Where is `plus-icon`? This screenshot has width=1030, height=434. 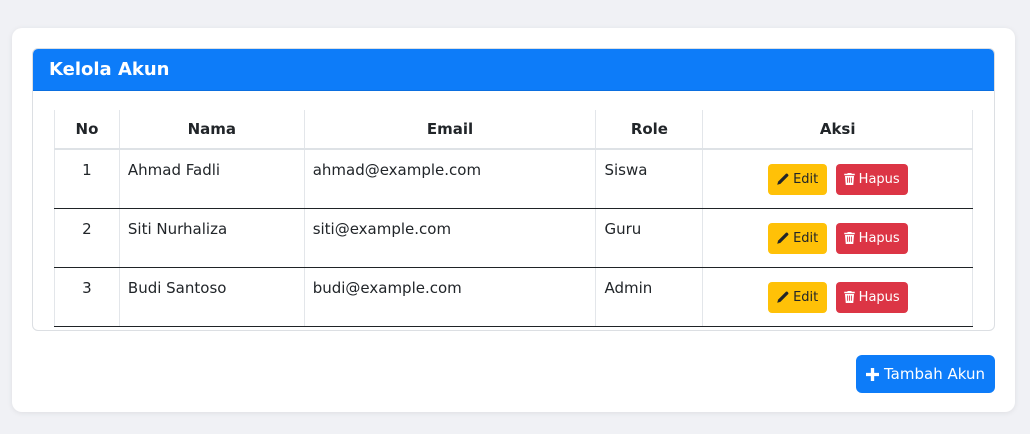 plus-icon is located at coordinates (872, 374).